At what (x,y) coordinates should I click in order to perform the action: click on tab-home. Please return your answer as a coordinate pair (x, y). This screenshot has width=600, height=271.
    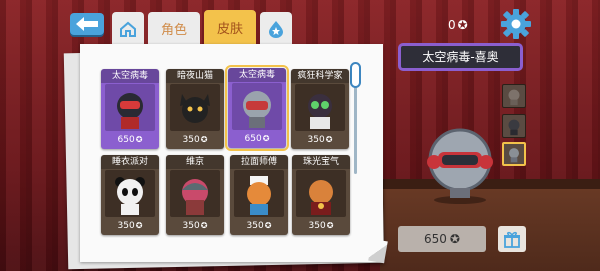
    Looking at the image, I should click on (128, 28).